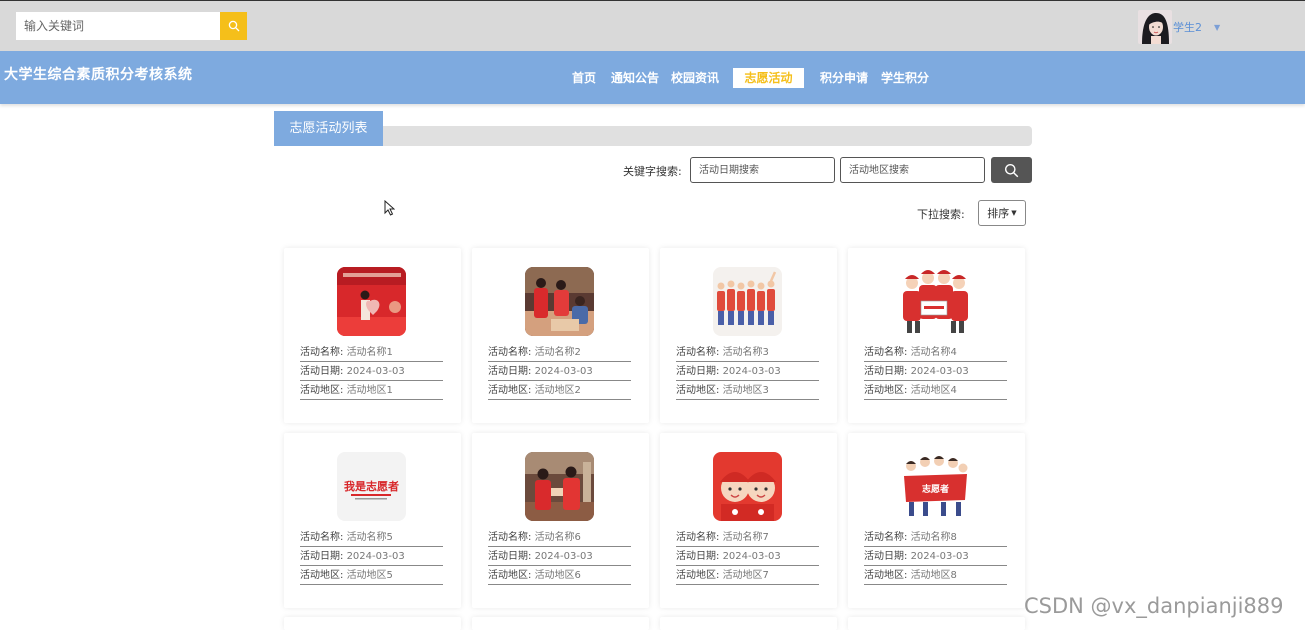 The width and height of the screenshot is (1305, 630). I want to click on activity-name-row: 活动名称: 活动名称3, so click(747, 352).